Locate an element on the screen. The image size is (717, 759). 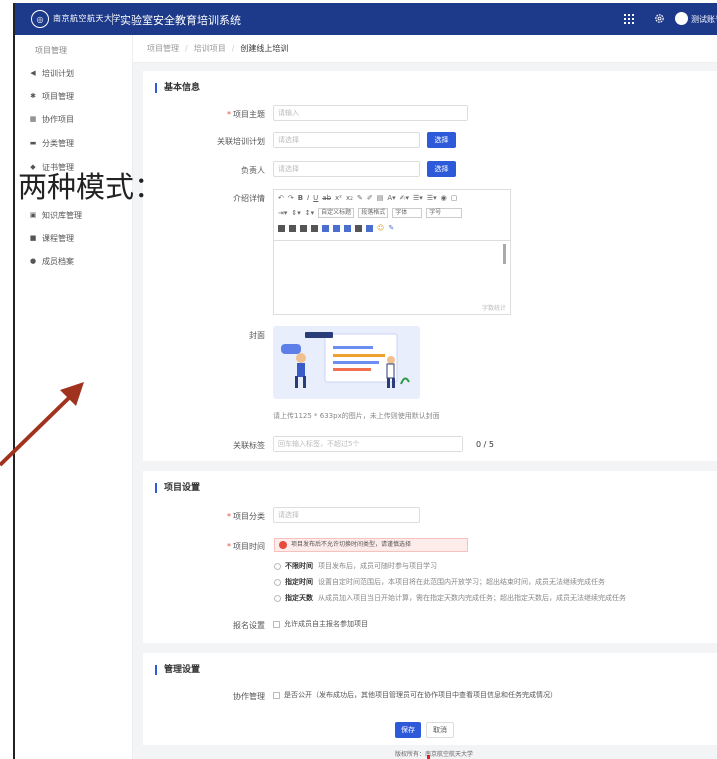
cancel-button: 取消 is located at coordinates (440, 730).